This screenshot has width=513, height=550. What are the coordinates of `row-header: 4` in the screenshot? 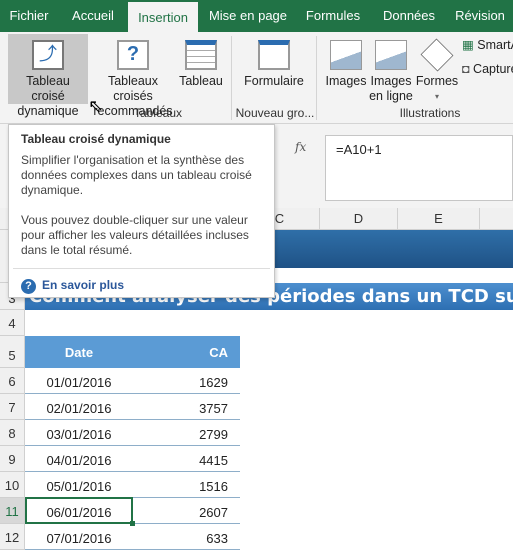 It's located at (12, 323).